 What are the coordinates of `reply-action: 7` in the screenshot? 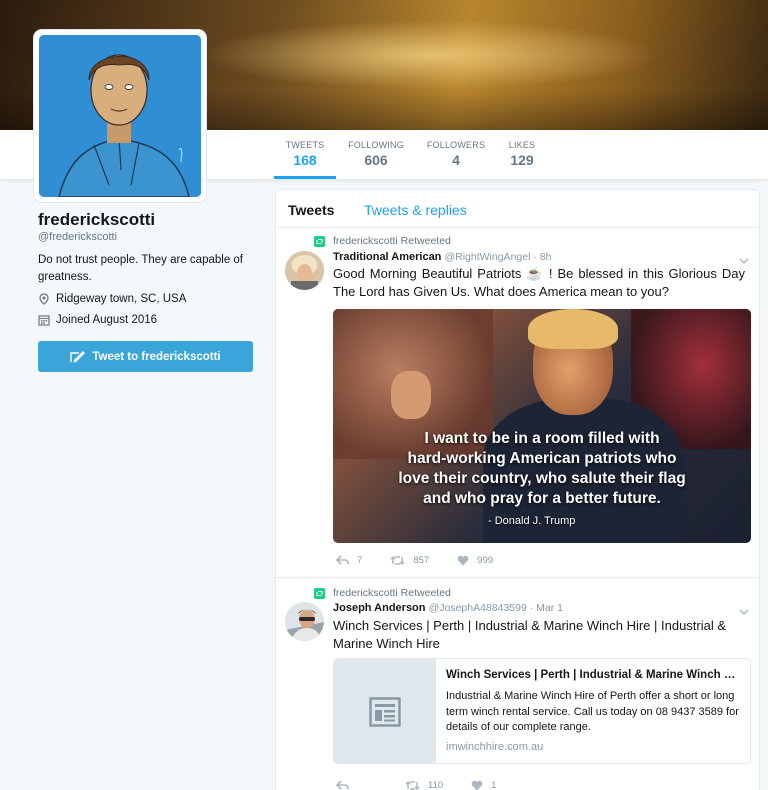 It's located at (349, 560).